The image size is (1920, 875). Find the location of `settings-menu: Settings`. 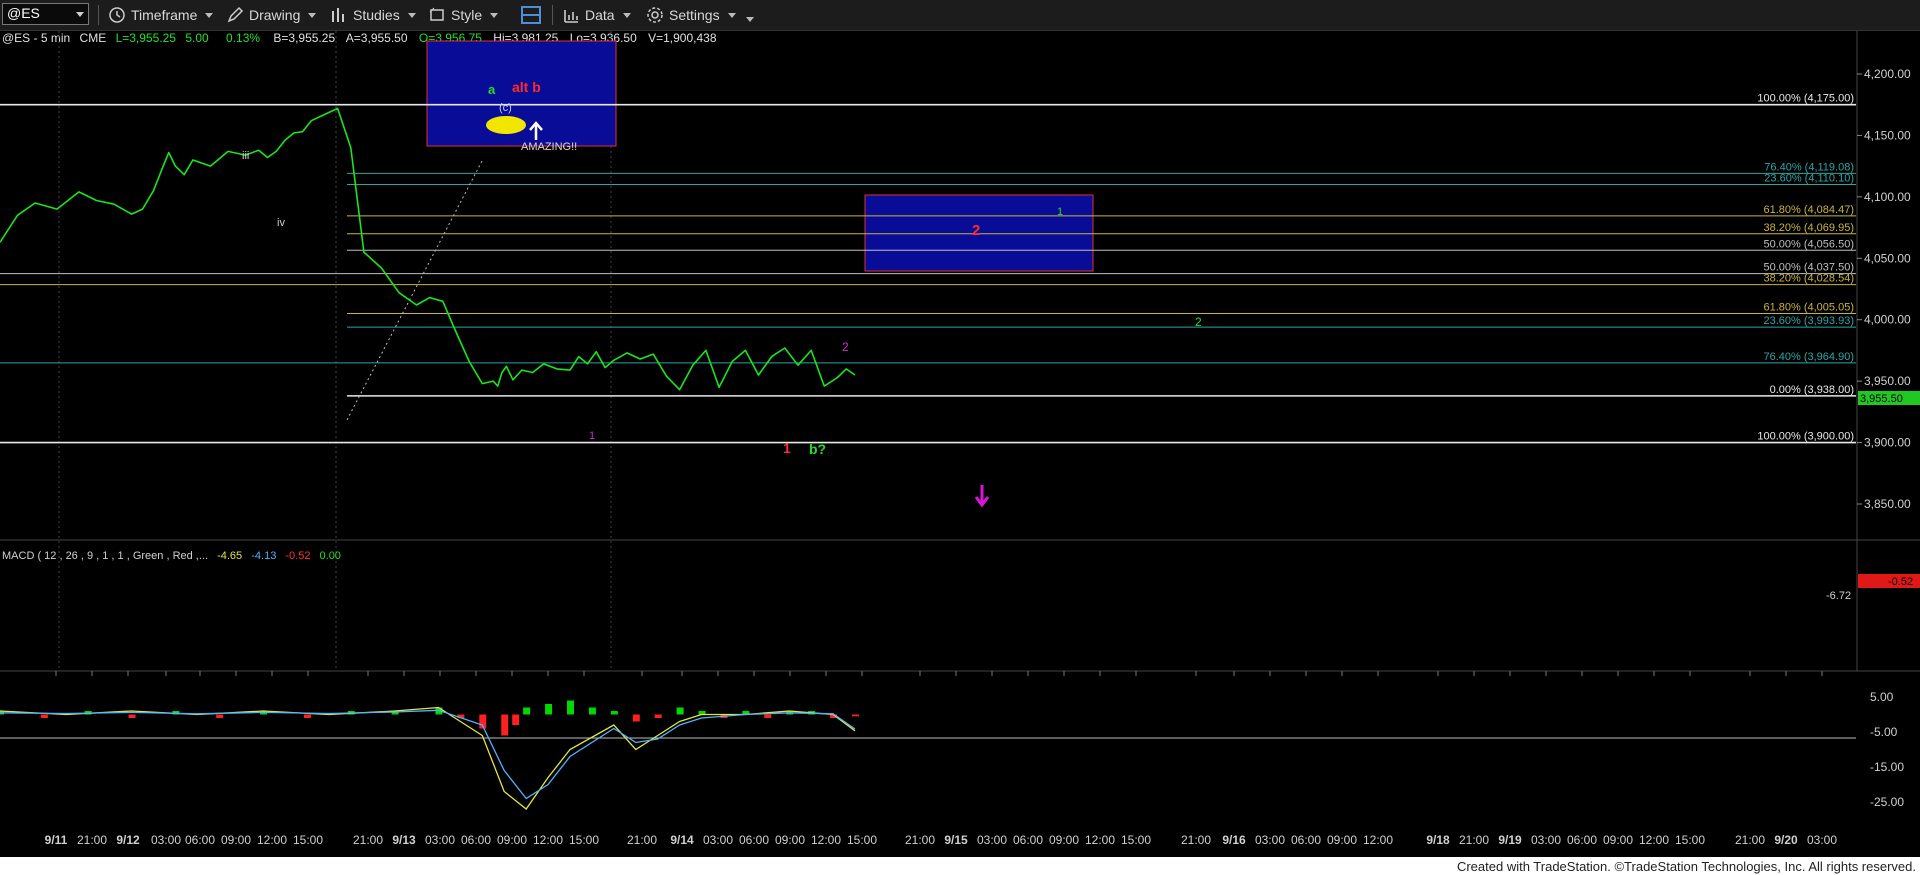

settings-menu: Settings is located at coordinates (700, 15).